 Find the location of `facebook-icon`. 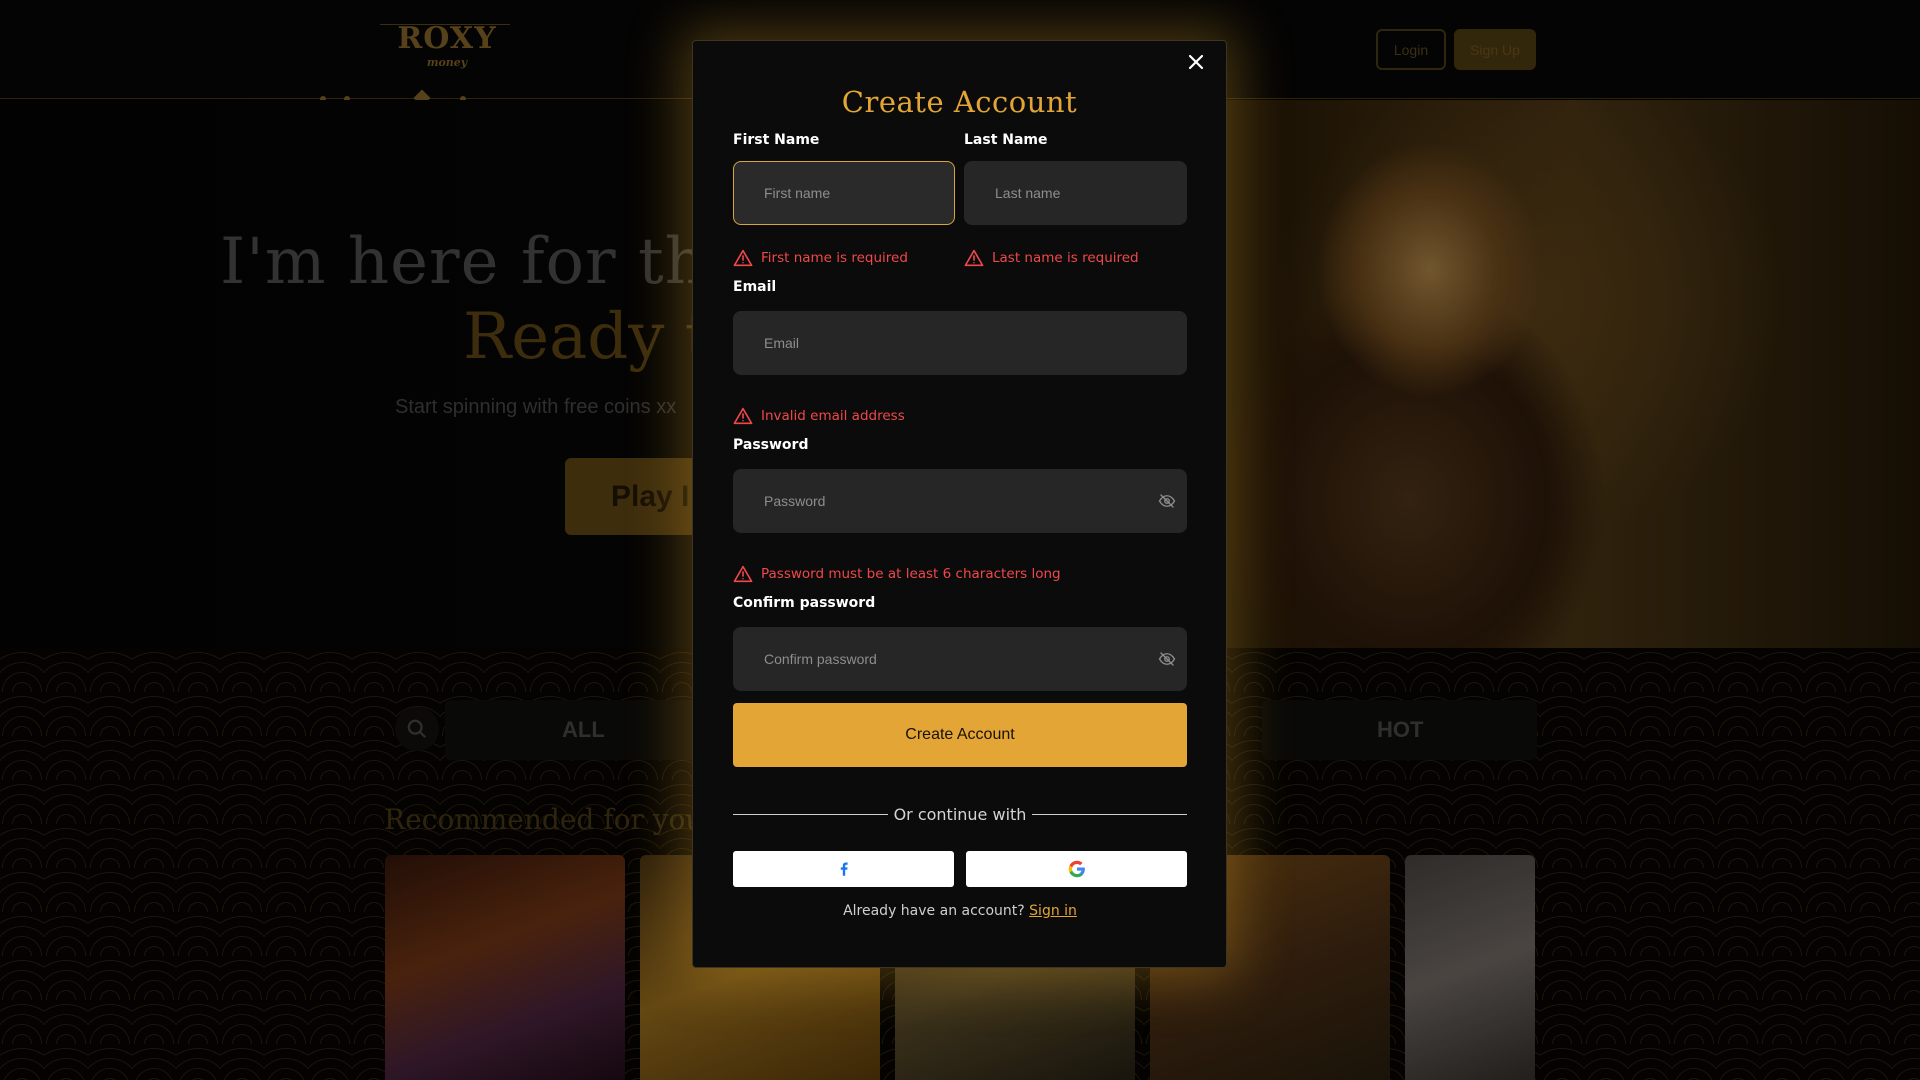

facebook-icon is located at coordinates (844, 869).